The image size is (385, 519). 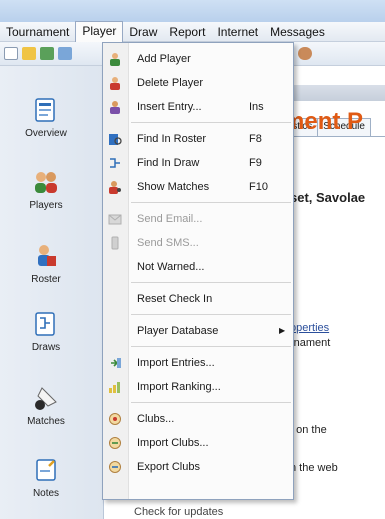 I want to click on menu-item-label: Reset Check In, so click(x=175, y=299).